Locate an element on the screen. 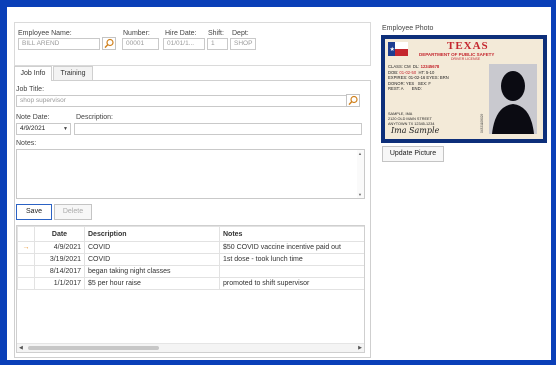  note-date-label: Note Date: is located at coordinates (33, 117).